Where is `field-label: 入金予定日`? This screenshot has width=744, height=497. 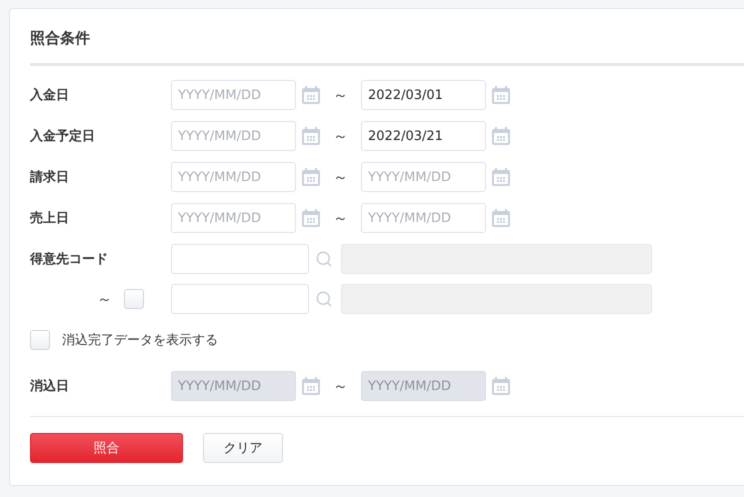
field-label: 入金予定日 is located at coordinates (63, 136).